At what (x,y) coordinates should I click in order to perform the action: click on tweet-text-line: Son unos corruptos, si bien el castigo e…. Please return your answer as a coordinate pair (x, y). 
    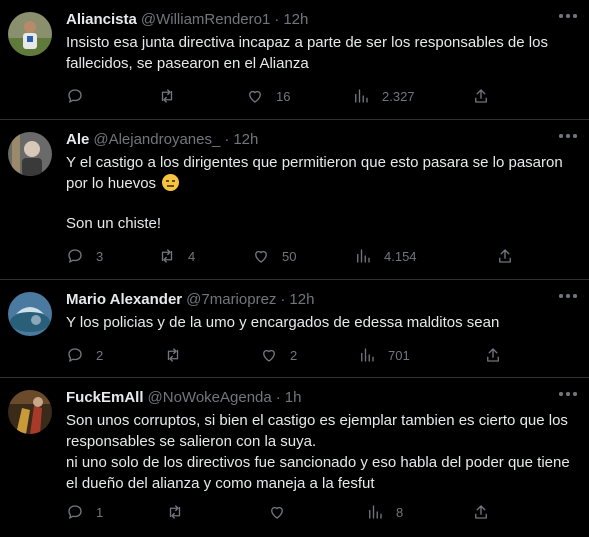
    Looking at the image, I should click on (317, 431).